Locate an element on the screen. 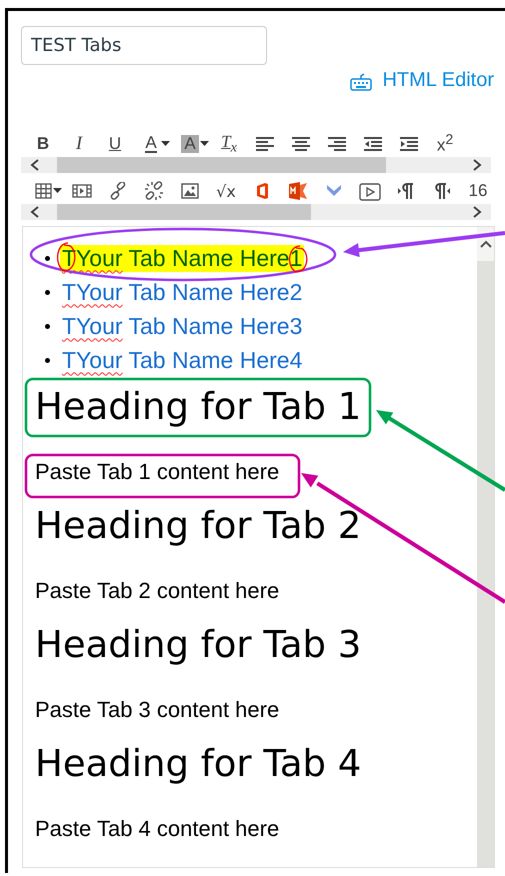  toolbar-button: 16 is located at coordinates (478, 191).